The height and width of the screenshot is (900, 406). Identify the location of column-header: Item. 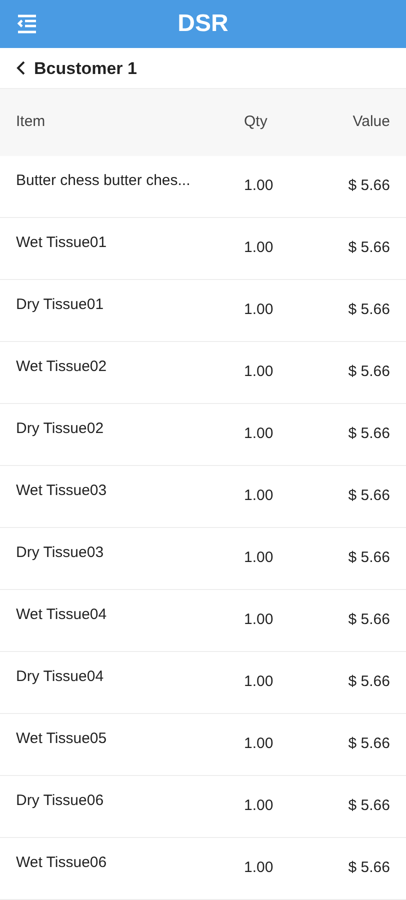
(31, 122).